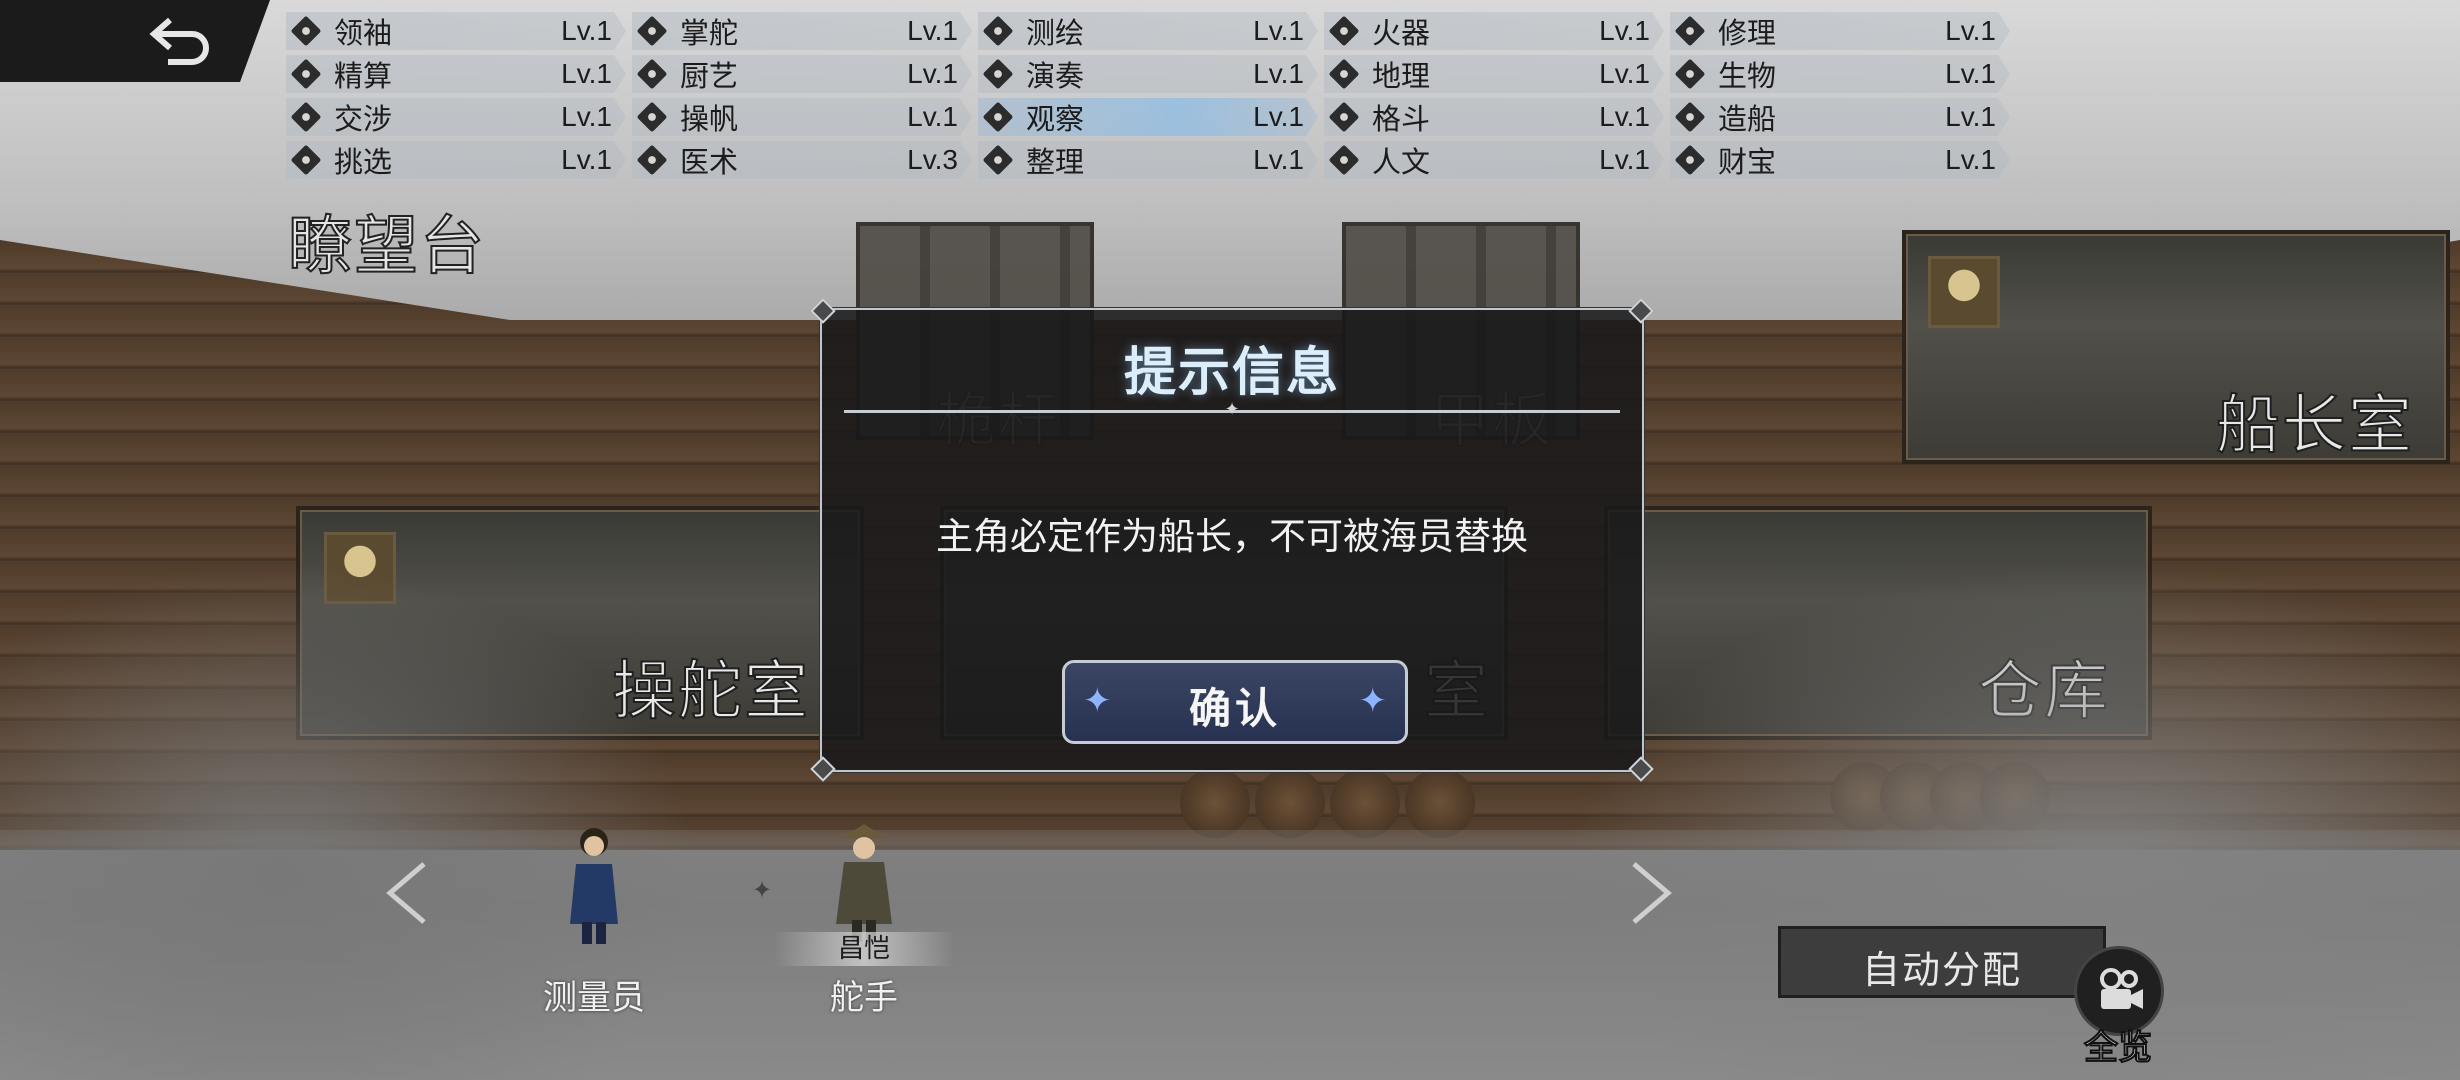  I want to click on dialog-title: 提示信息, so click(1231, 373).